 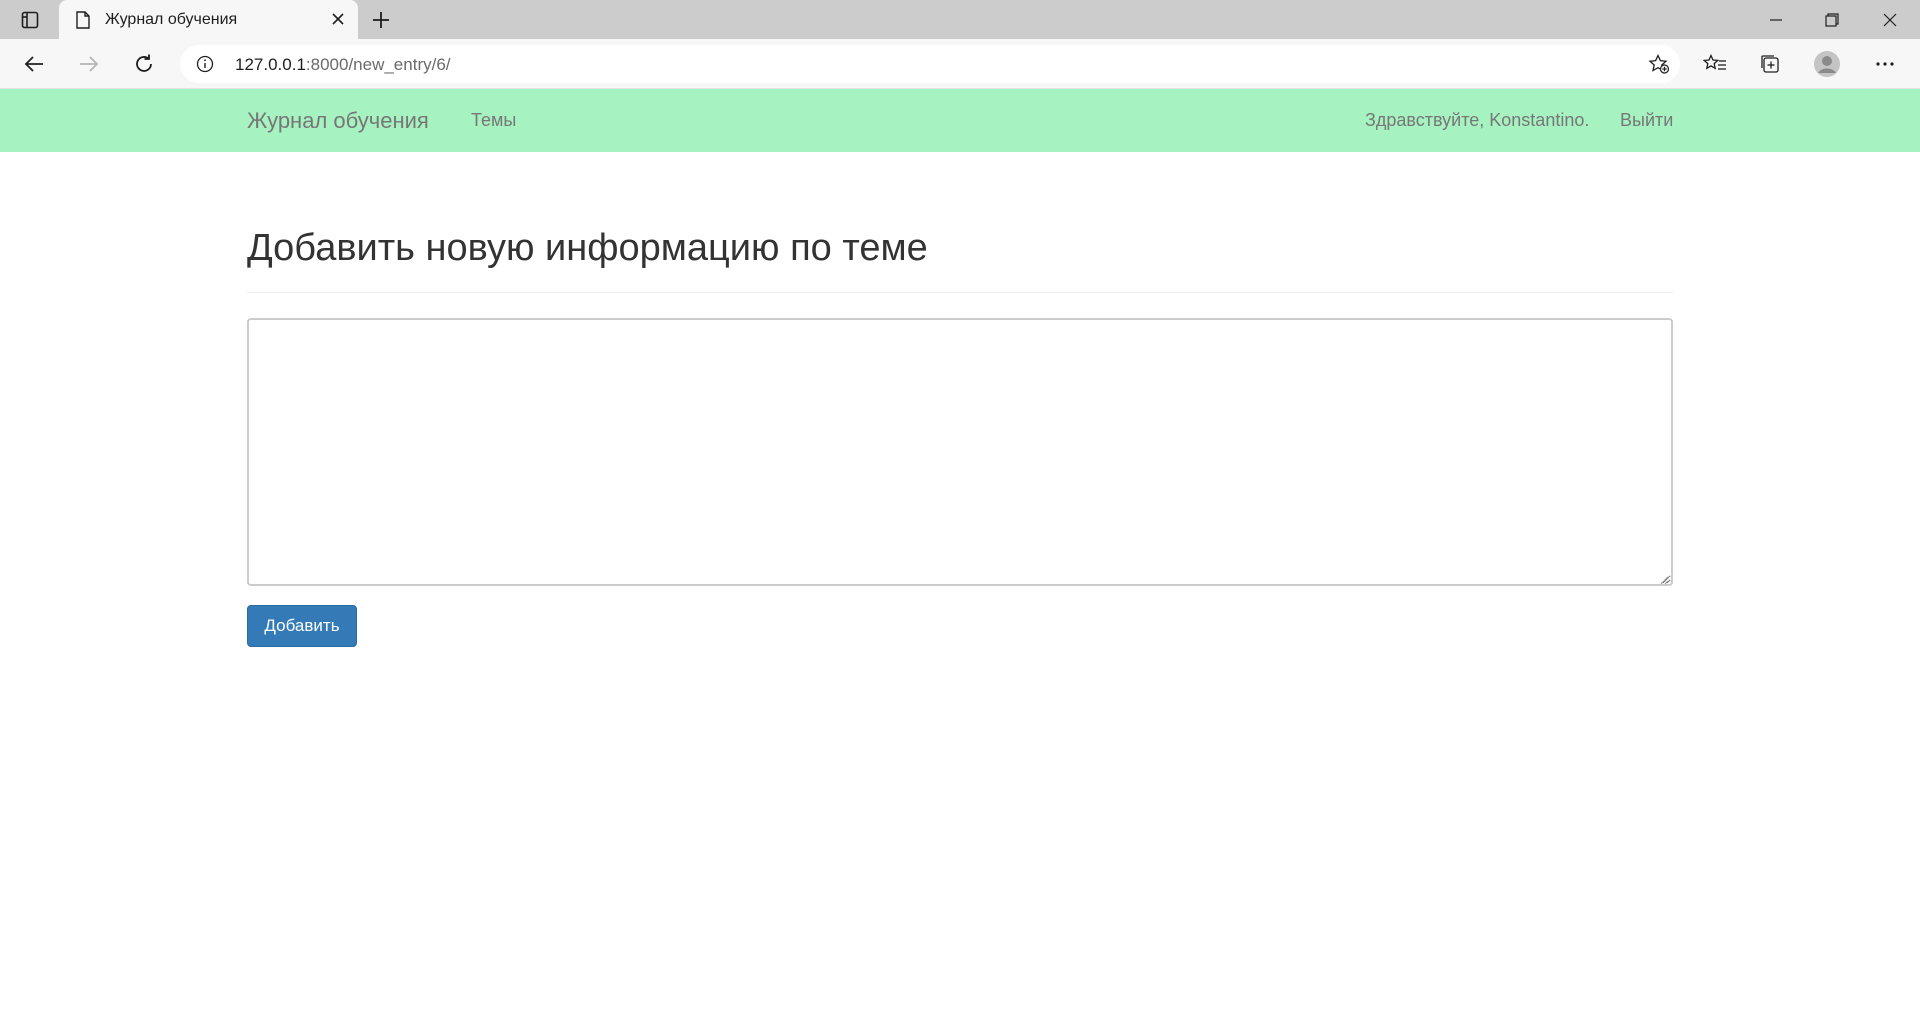 I want to click on add-favorite-icon, so click(x=1659, y=66).